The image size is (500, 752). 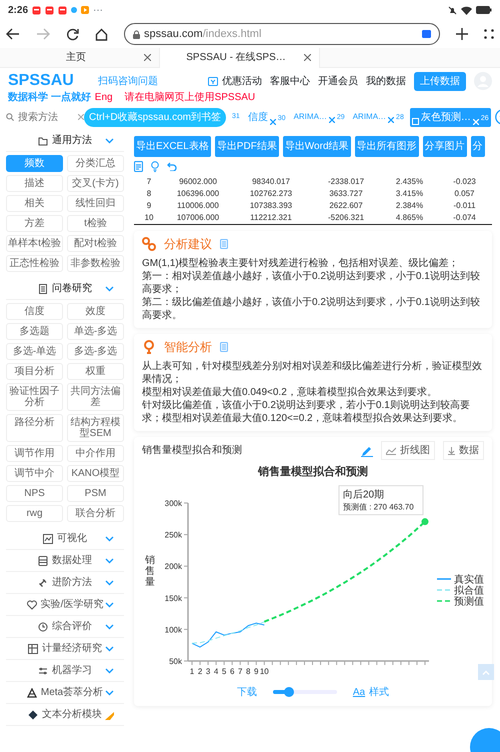 I want to click on section-title: 可视化, so click(x=72, y=538).